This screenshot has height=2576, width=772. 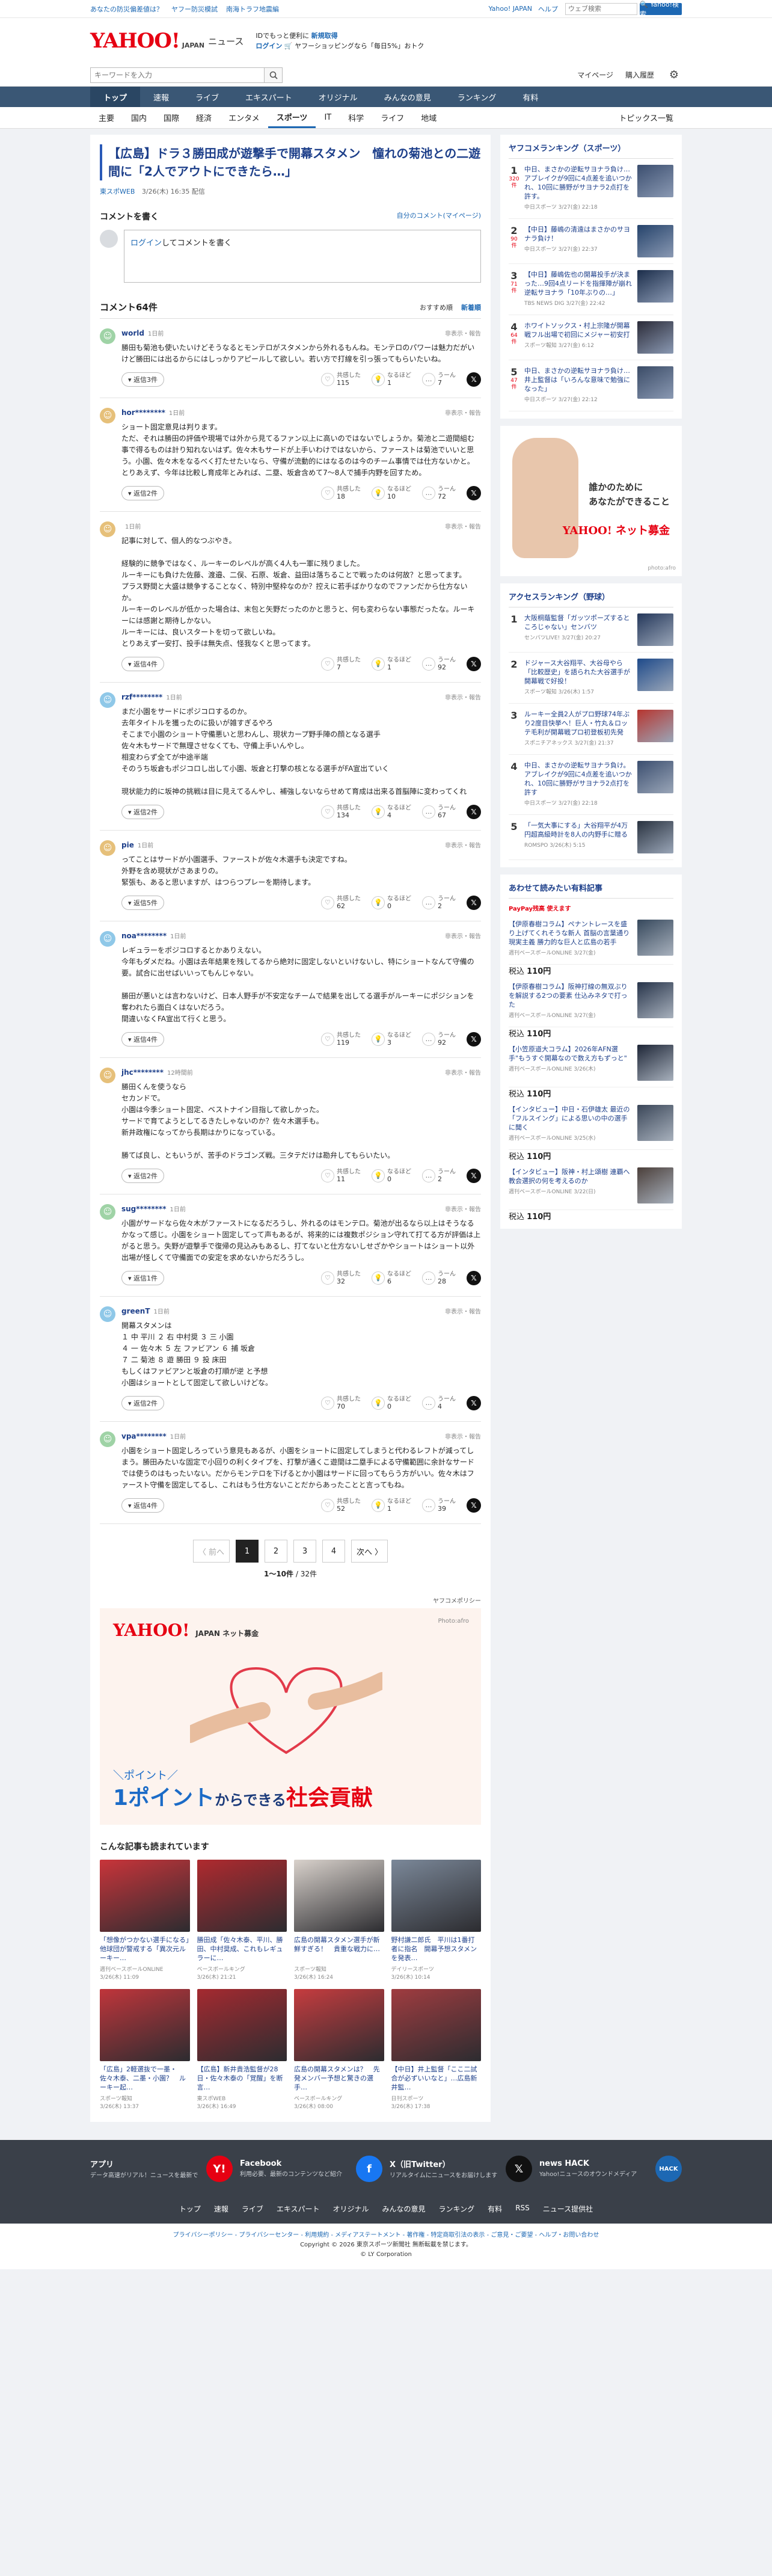 What do you see at coordinates (126, 9) in the screenshot?
I see `top-strip-link: あなたの防災偏差値は？` at bounding box center [126, 9].